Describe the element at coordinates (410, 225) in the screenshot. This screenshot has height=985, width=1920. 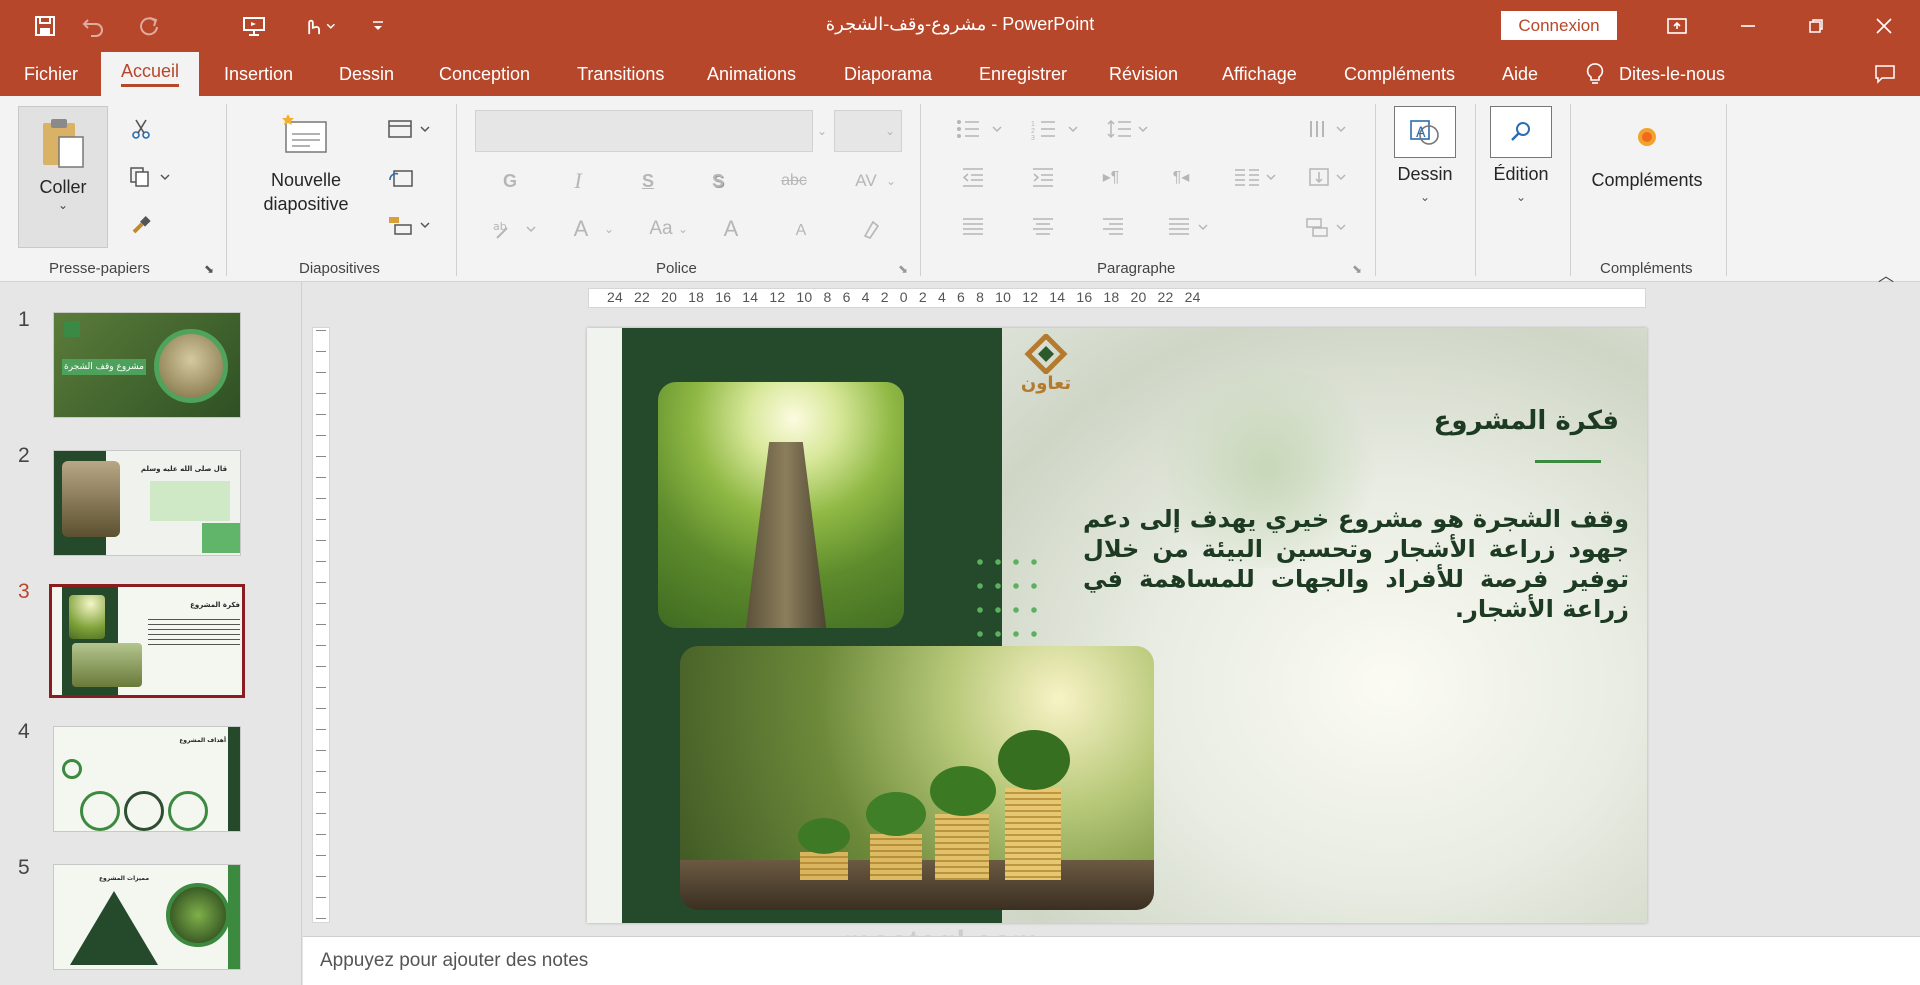
I see `section-icon` at that location.